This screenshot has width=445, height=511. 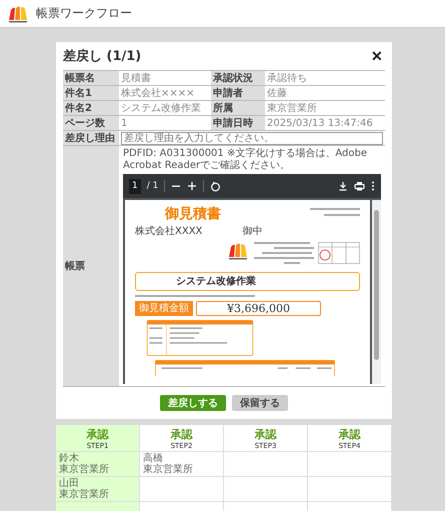 I want to click on rotate-icon, so click(x=216, y=186).